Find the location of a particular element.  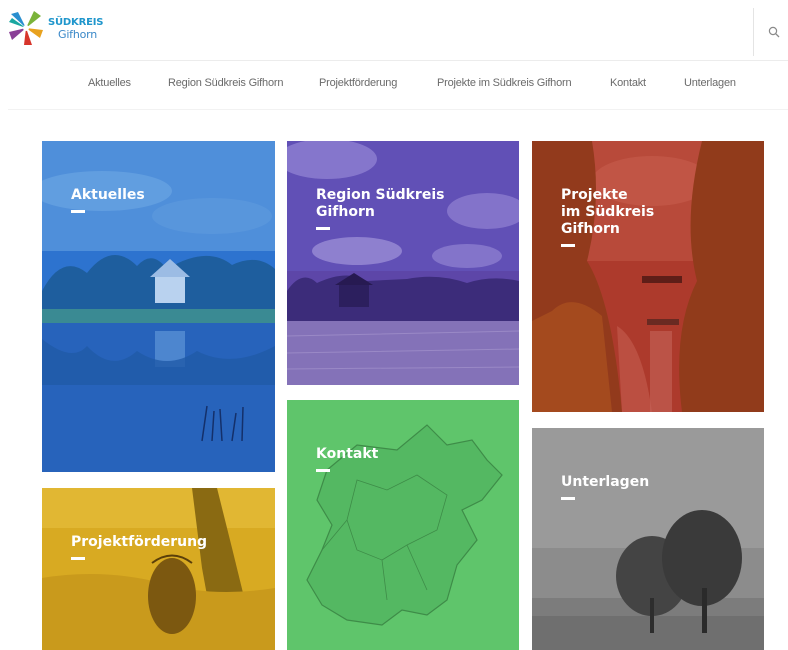

tile-kontakt-title: Kontakt is located at coordinates (401, 459).